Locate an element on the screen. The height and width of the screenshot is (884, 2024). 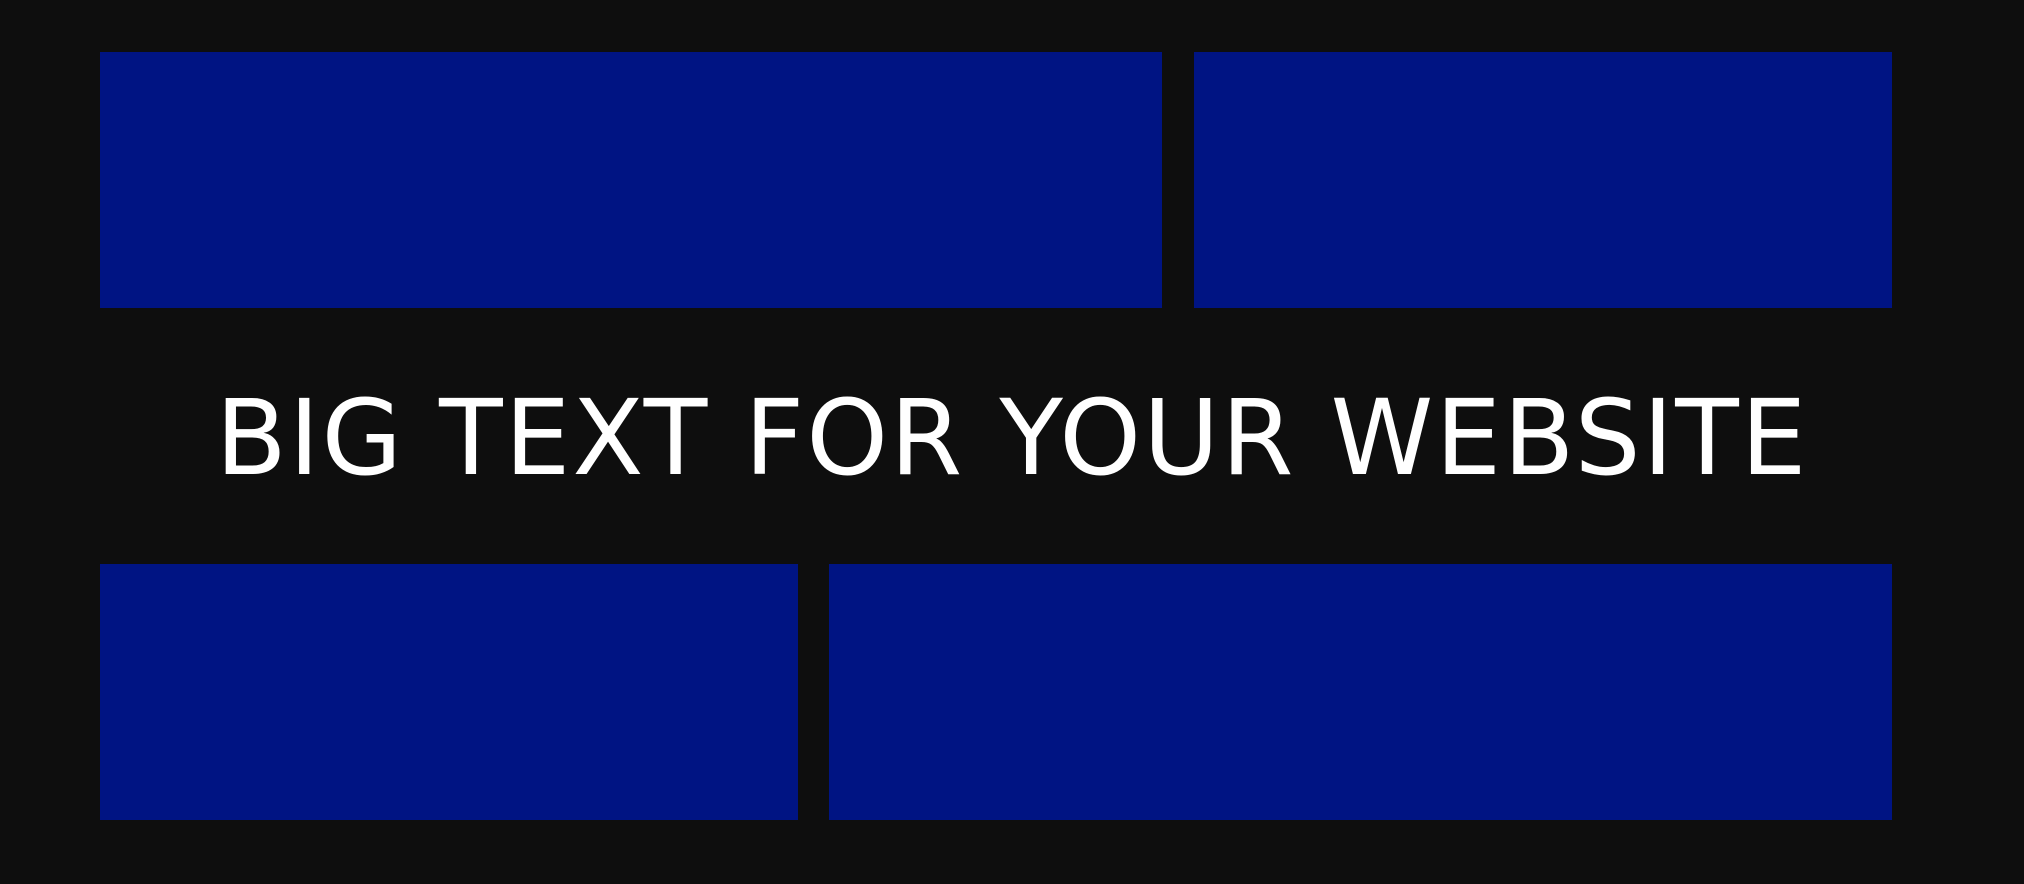
decorative-block-bottom-left is located at coordinates (449, 692).